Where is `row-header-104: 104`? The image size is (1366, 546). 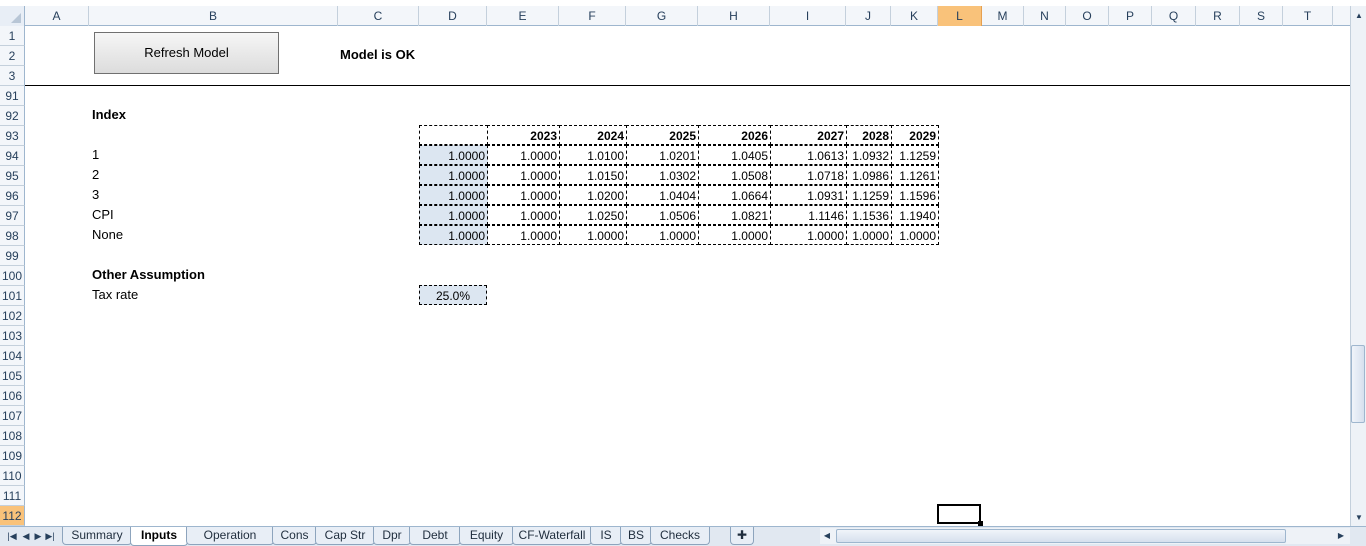 row-header-104: 104 is located at coordinates (12, 356).